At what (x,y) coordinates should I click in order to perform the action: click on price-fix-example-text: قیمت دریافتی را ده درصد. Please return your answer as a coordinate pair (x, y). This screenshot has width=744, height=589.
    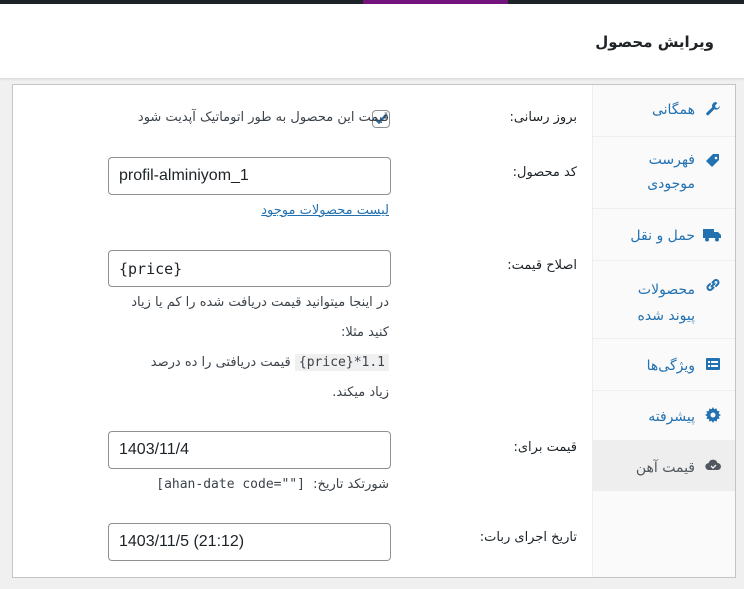
    Looking at the image, I should click on (220, 362).